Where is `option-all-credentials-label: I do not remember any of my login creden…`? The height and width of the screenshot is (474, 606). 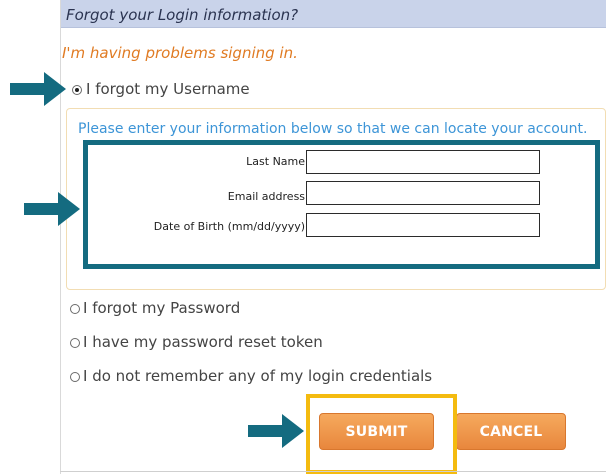 option-all-credentials-label: I do not remember any of my login creden… is located at coordinates (257, 376).